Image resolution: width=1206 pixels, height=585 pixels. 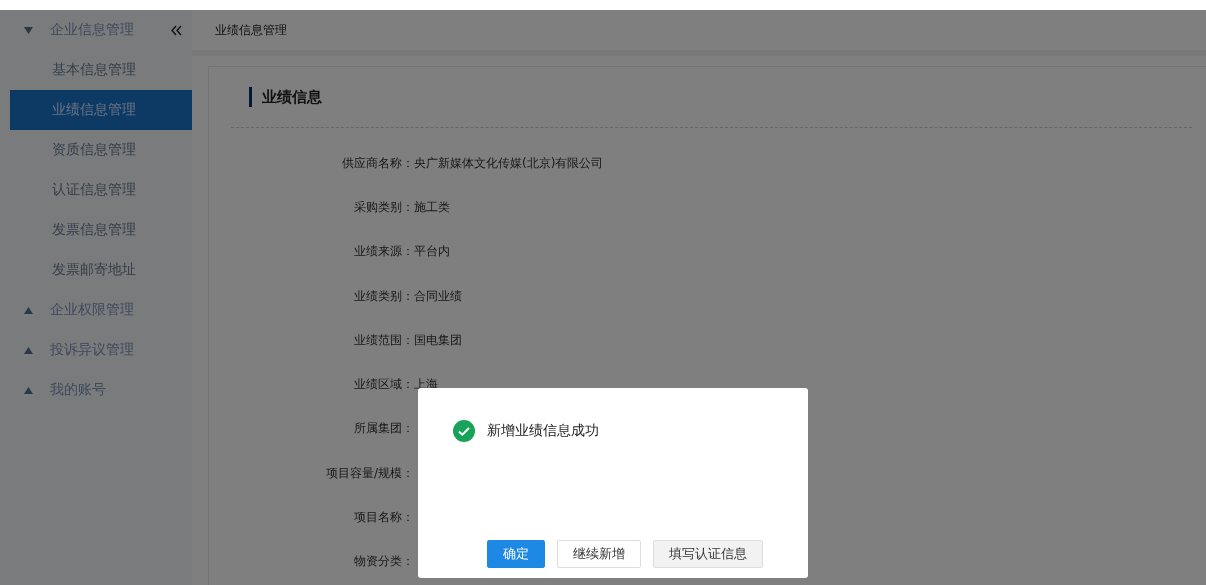 What do you see at coordinates (101, 190) in the screenshot?
I see `sidebar-item: 认证信息管理` at bounding box center [101, 190].